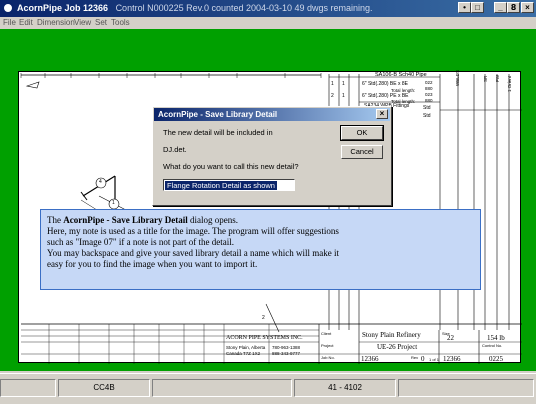 This screenshot has width=536, height=404. Describe the element at coordinates (385, 84) in the screenshot. I see `bom-row-1-desc: 6" Std(.280) BE x 8E` at that location.